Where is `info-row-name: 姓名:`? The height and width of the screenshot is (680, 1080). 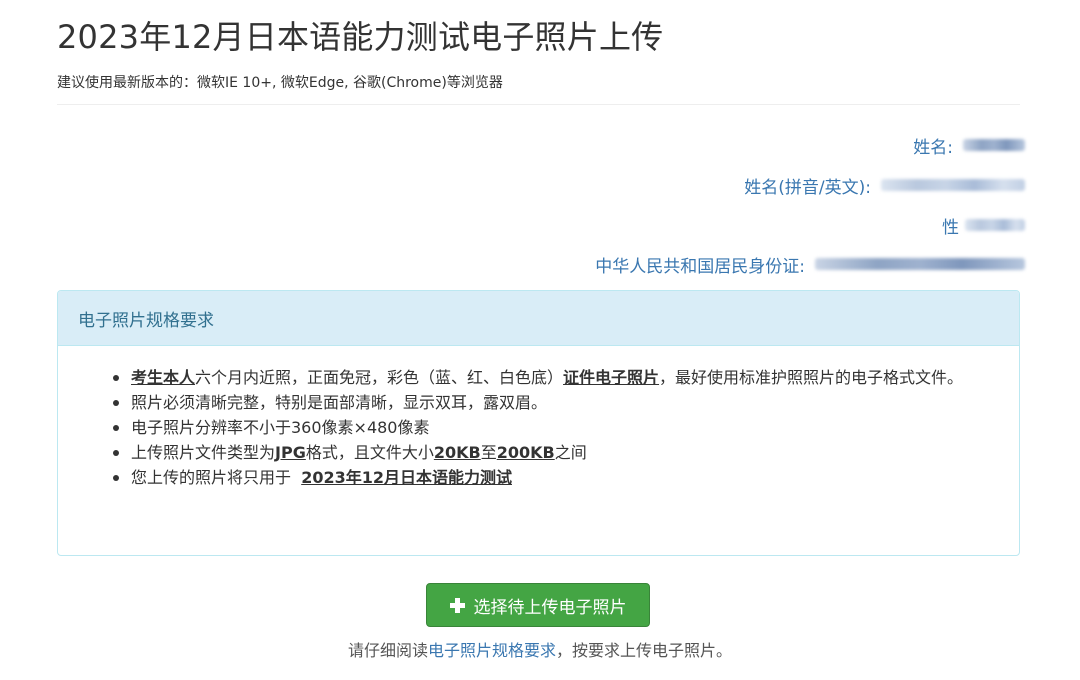 info-row-name: 姓名: is located at coordinates (969, 146).